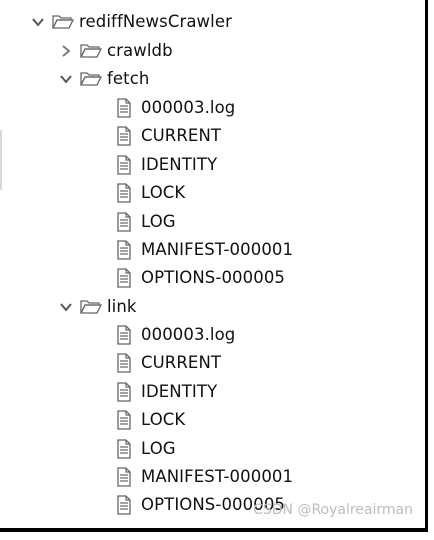 This screenshot has width=434, height=540. I want to click on file-label: OPTIONS-000005, so click(213, 277).